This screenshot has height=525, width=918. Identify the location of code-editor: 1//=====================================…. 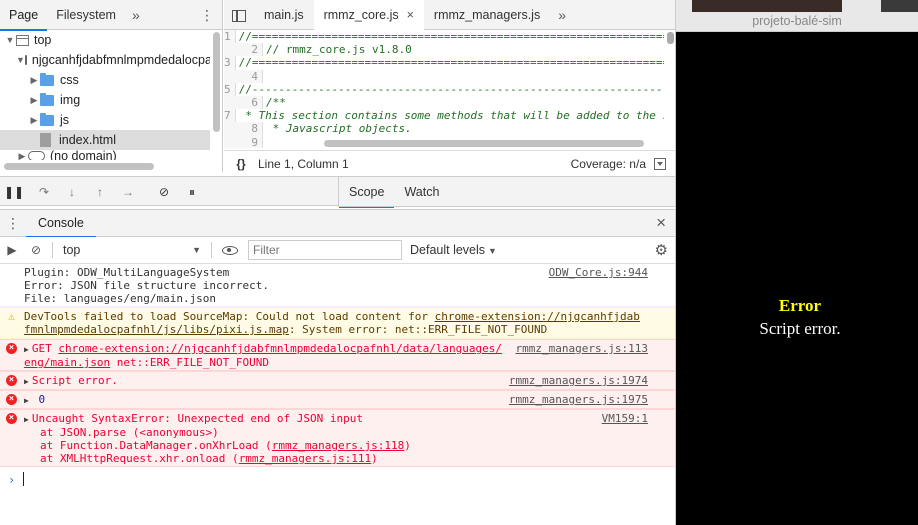
(444, 89).